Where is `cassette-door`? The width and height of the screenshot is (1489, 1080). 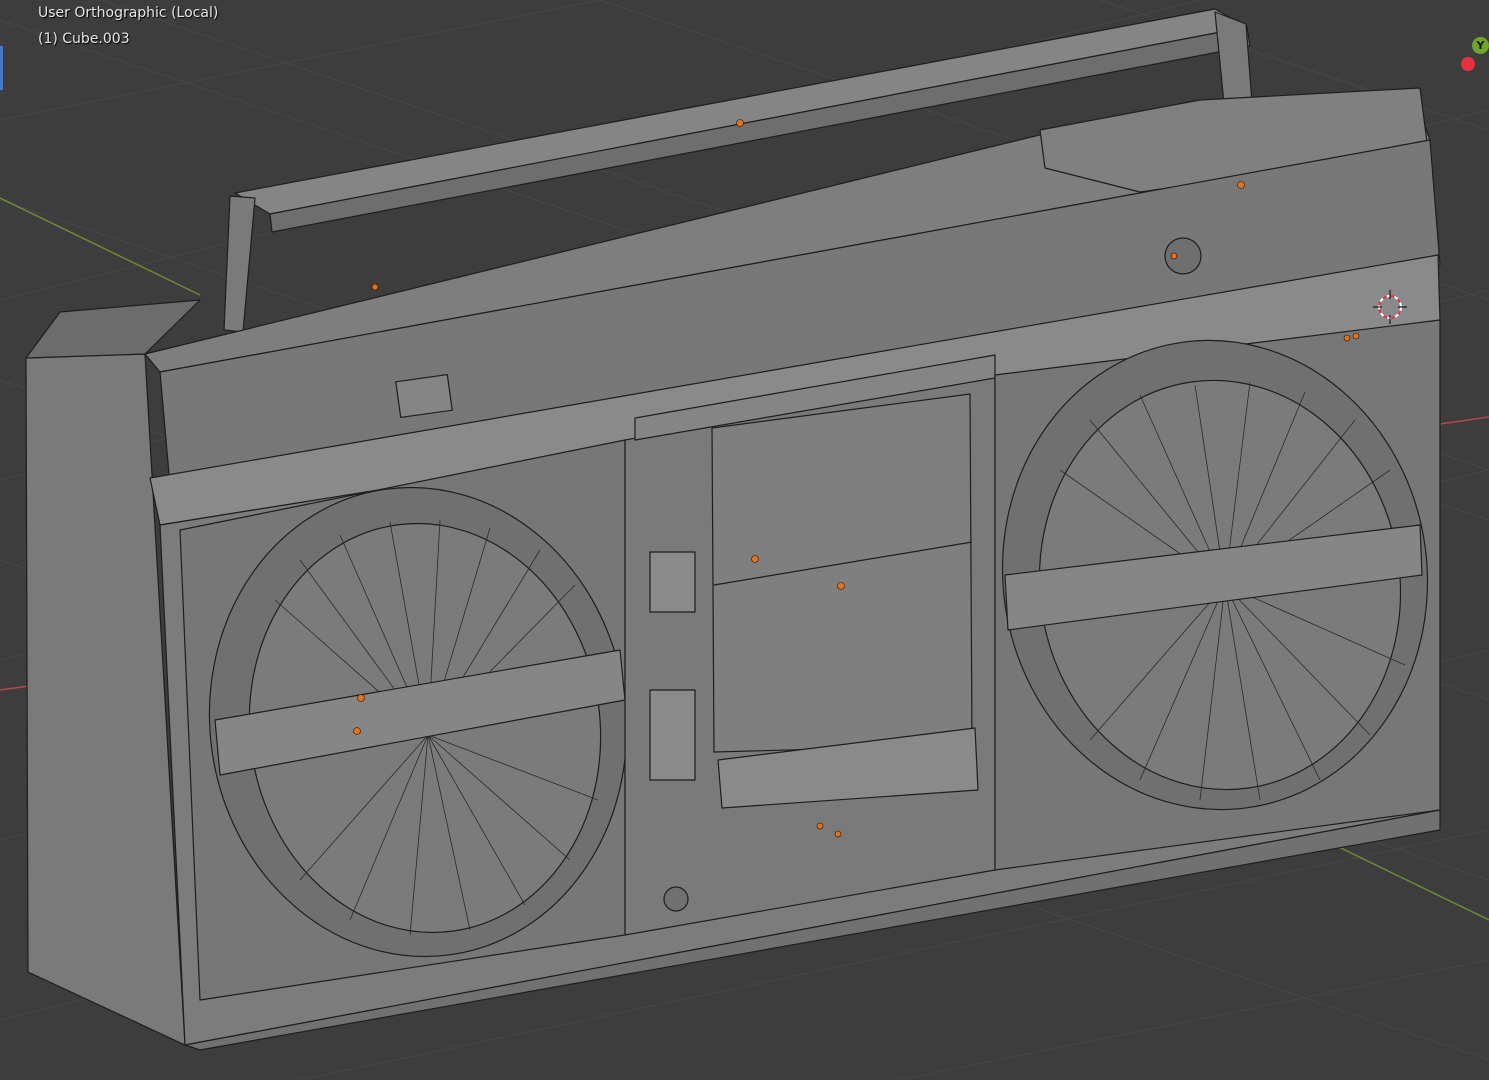
cassette-door is located at coordinates (842, 573).